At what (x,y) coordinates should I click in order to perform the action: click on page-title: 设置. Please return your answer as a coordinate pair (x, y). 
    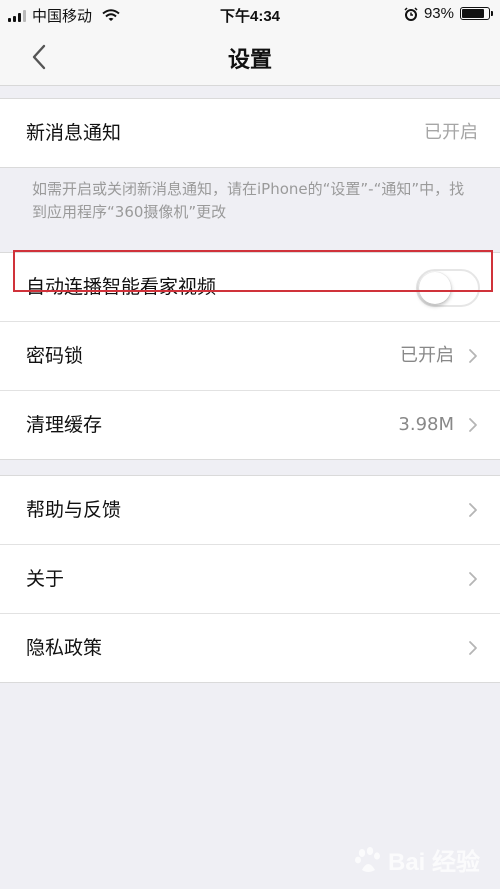
    Looking at the image, I should click on (249, 60).